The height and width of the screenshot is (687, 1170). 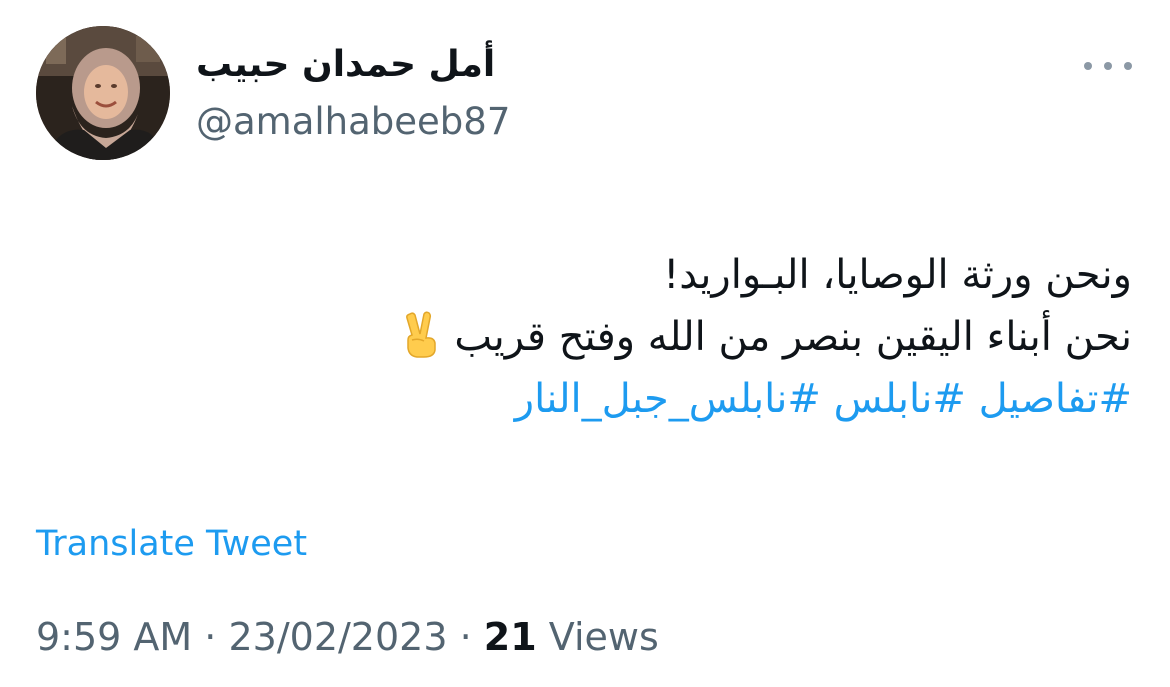 What do you see at coordinates (900, 399) in the screenshot?
I see `hashtag-link: #نابلس` at bounding box center [900, 399].